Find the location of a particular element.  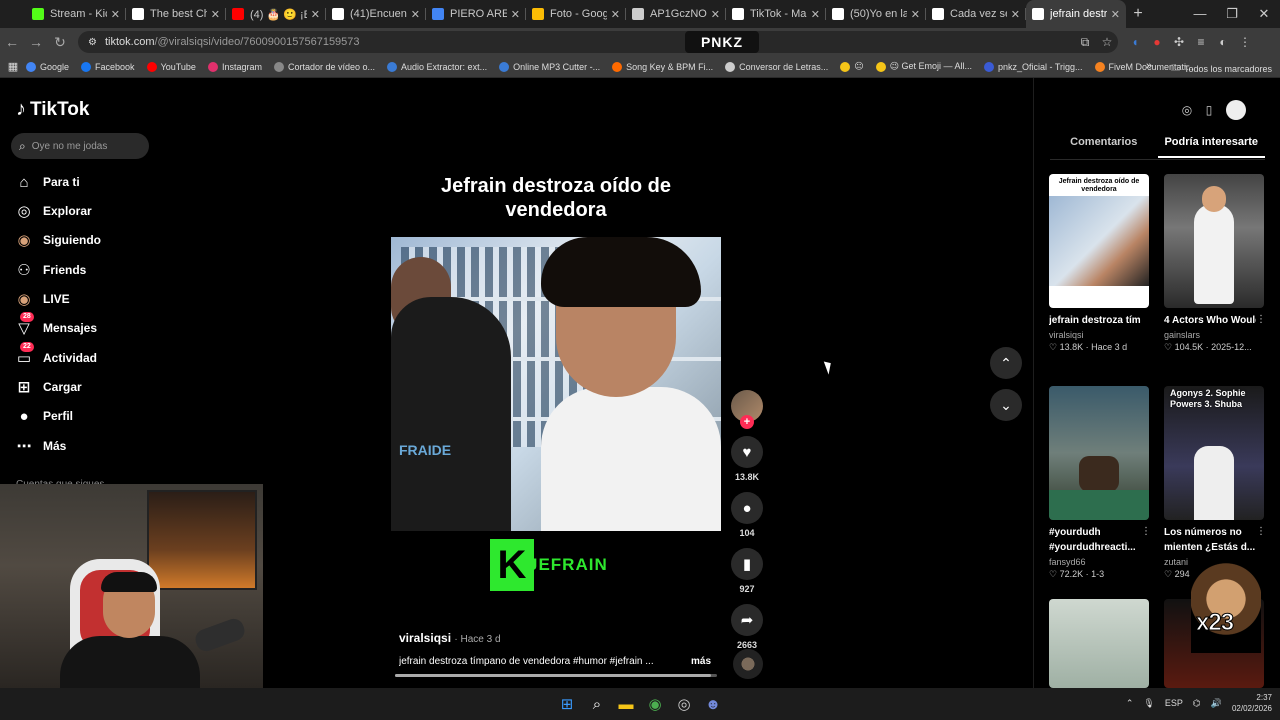

sidebar-item-parati: ⌂ Para ti is located at coordinates (46, 182).